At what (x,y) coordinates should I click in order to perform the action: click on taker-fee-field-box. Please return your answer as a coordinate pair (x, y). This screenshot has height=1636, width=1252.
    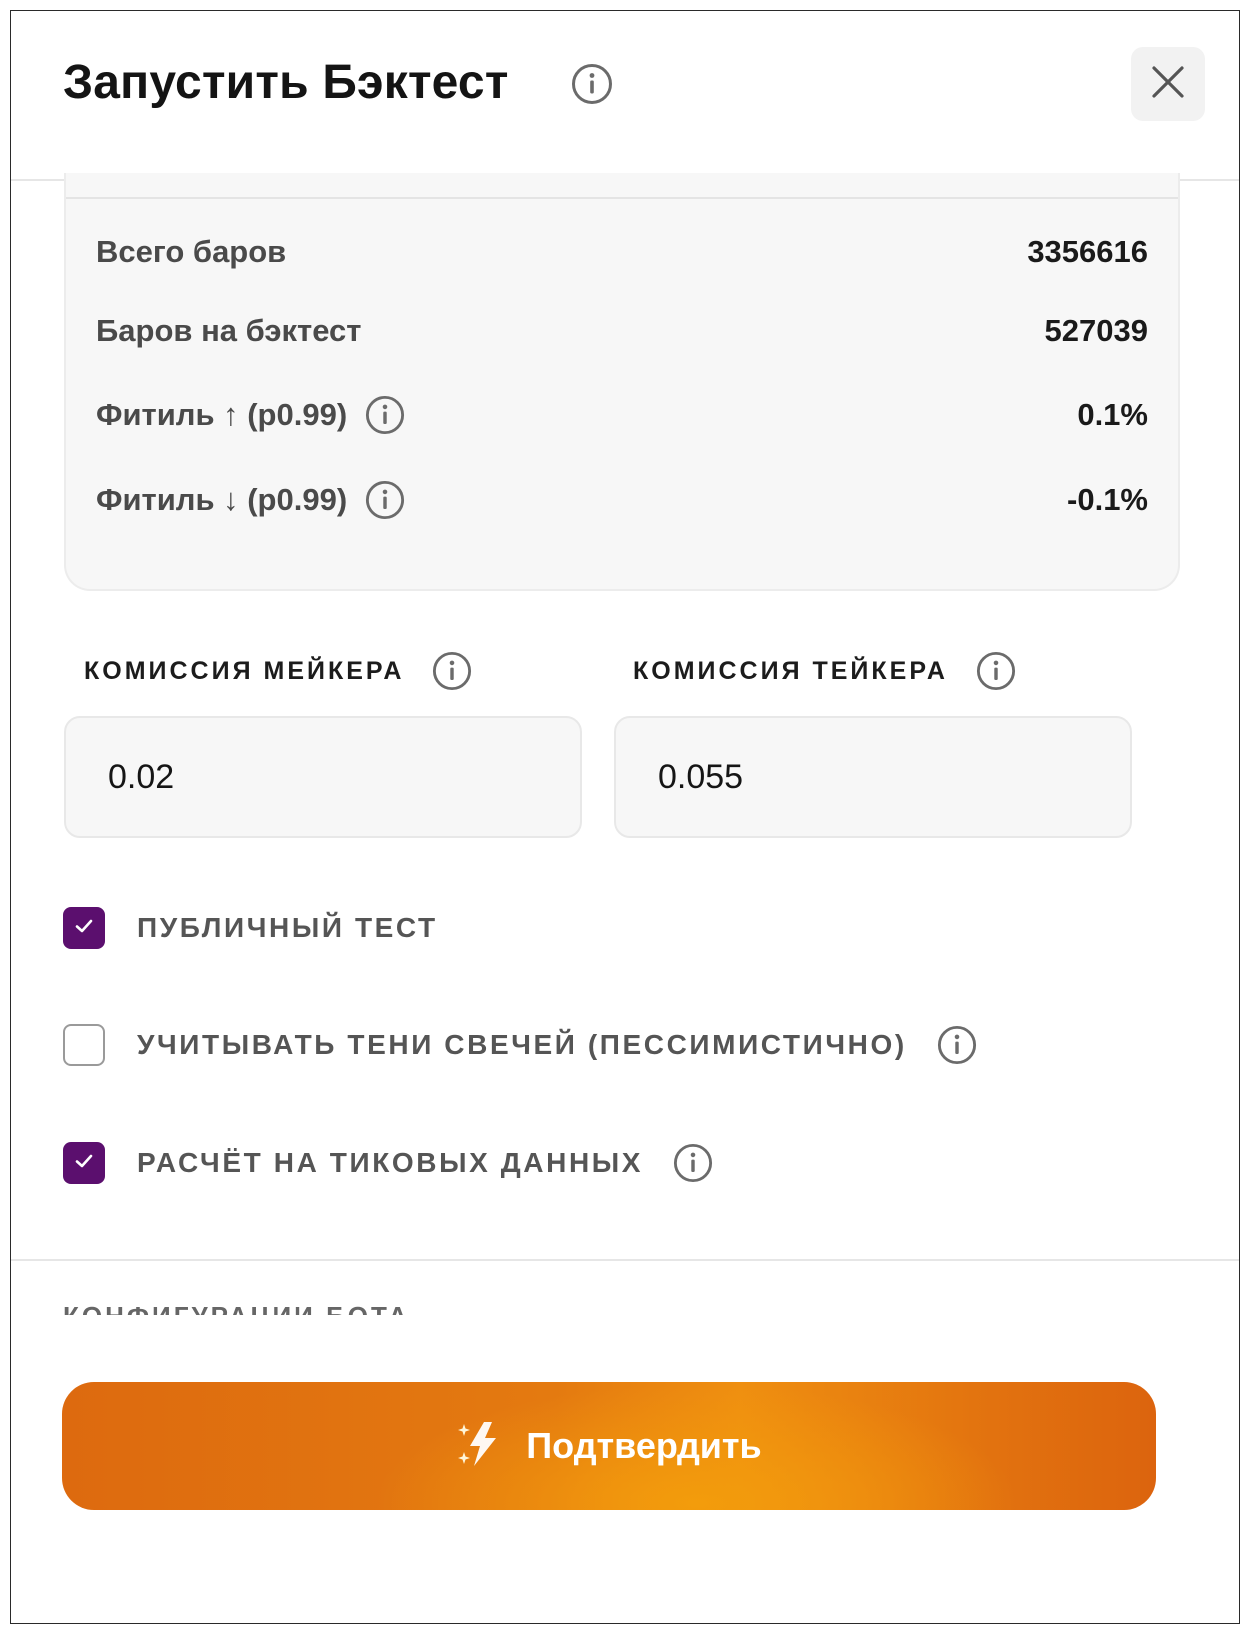
    Looking at the image, I should click on (873, 777).